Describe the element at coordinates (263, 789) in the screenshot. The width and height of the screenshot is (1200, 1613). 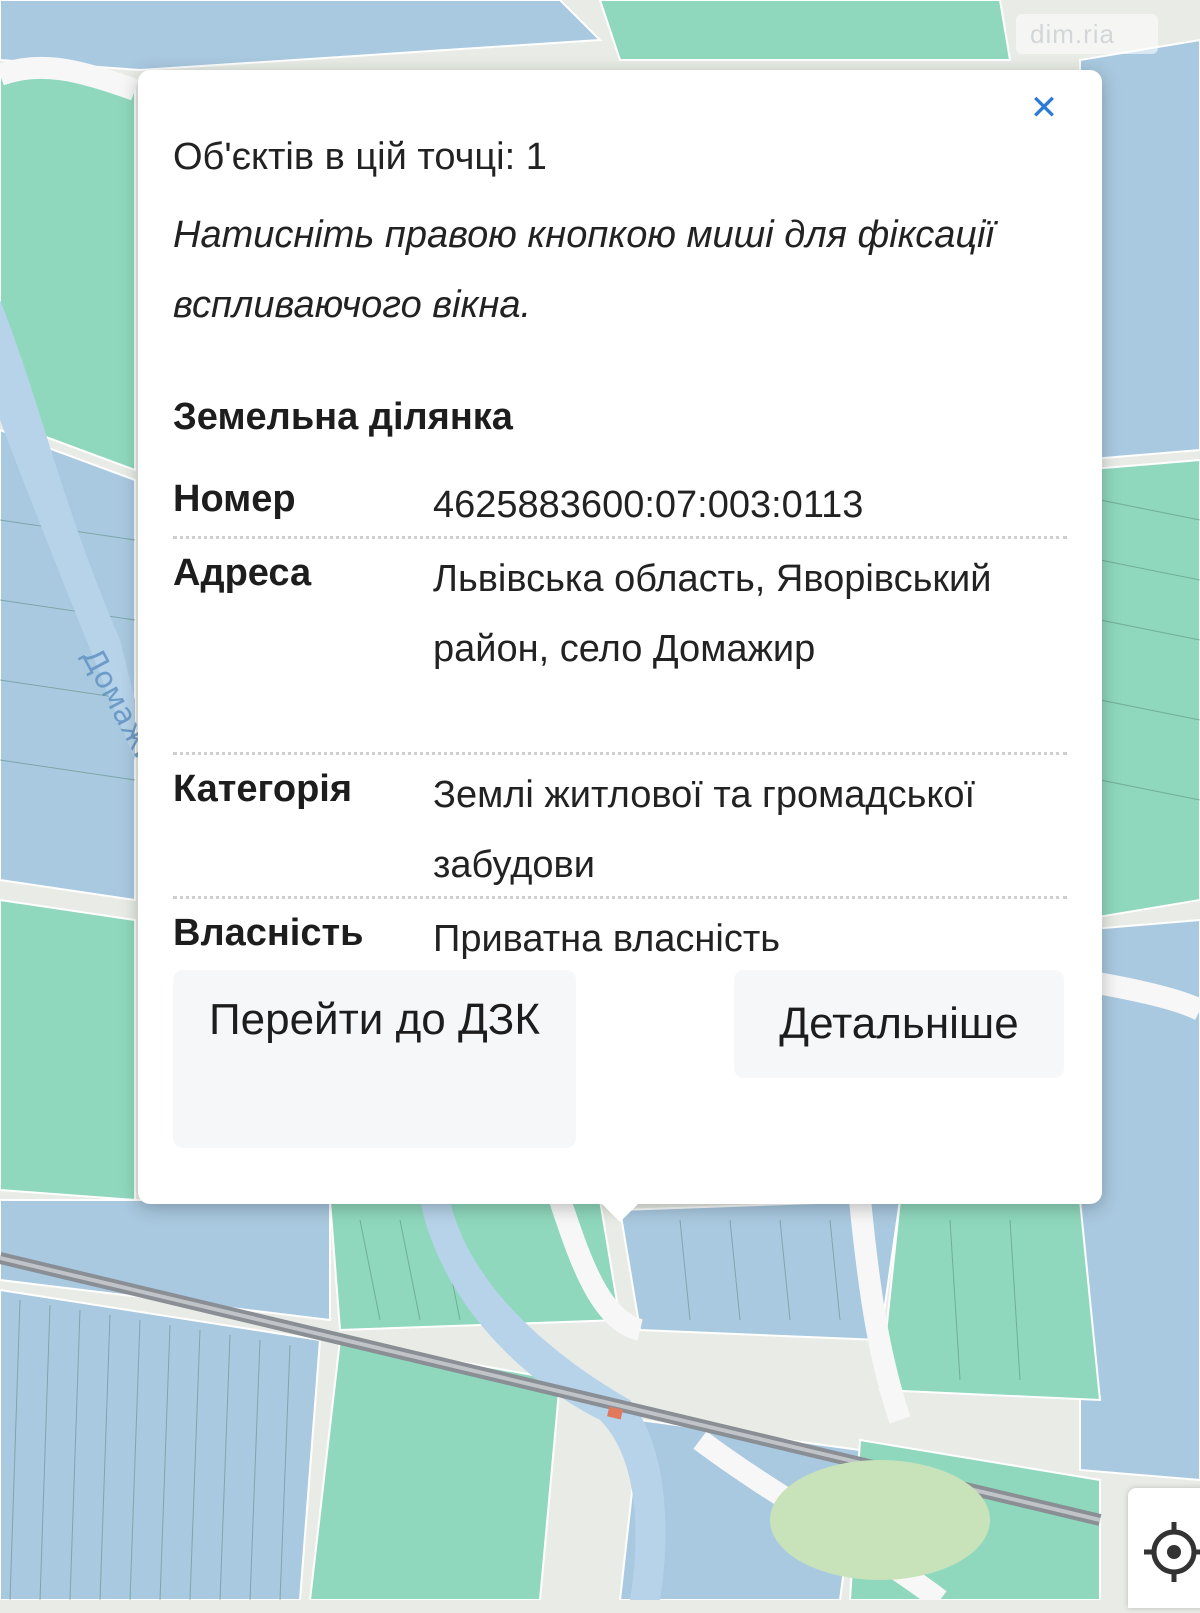
I see `field-label-category: Категорія` at that location.